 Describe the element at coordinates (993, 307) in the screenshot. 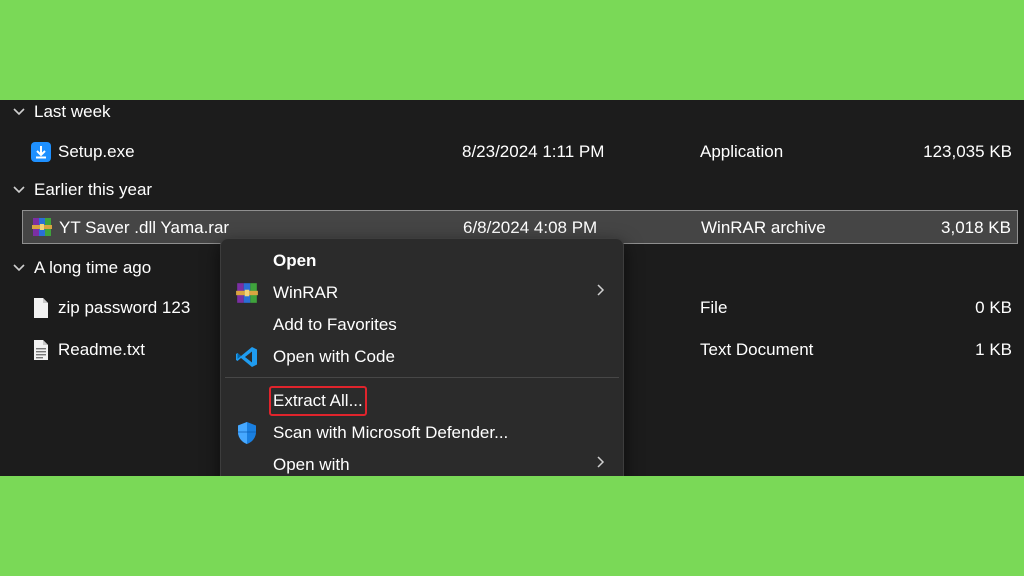

I see `file-size: 0 KB` at that location.